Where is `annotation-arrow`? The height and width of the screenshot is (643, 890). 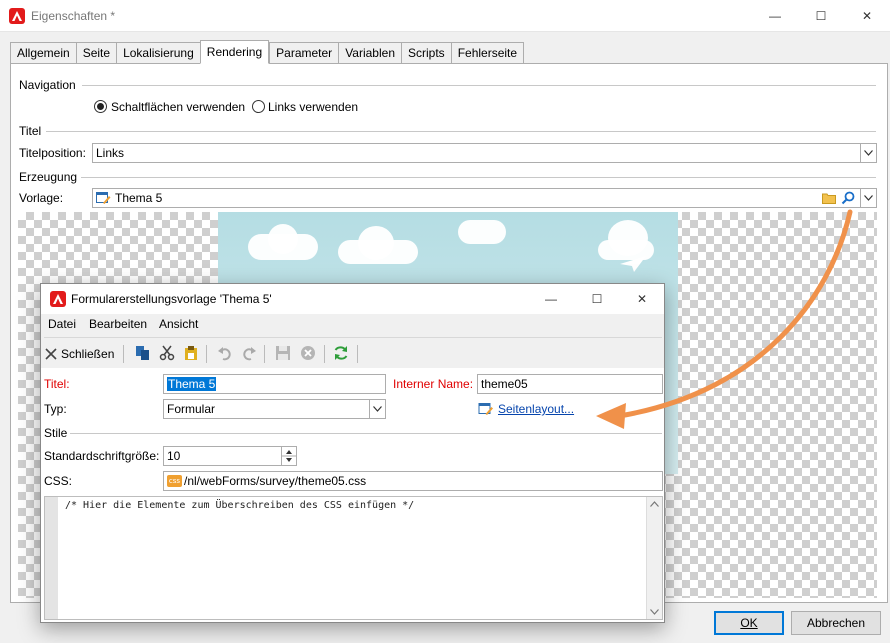 annotation-arrow is located at coordinates (724, 319).